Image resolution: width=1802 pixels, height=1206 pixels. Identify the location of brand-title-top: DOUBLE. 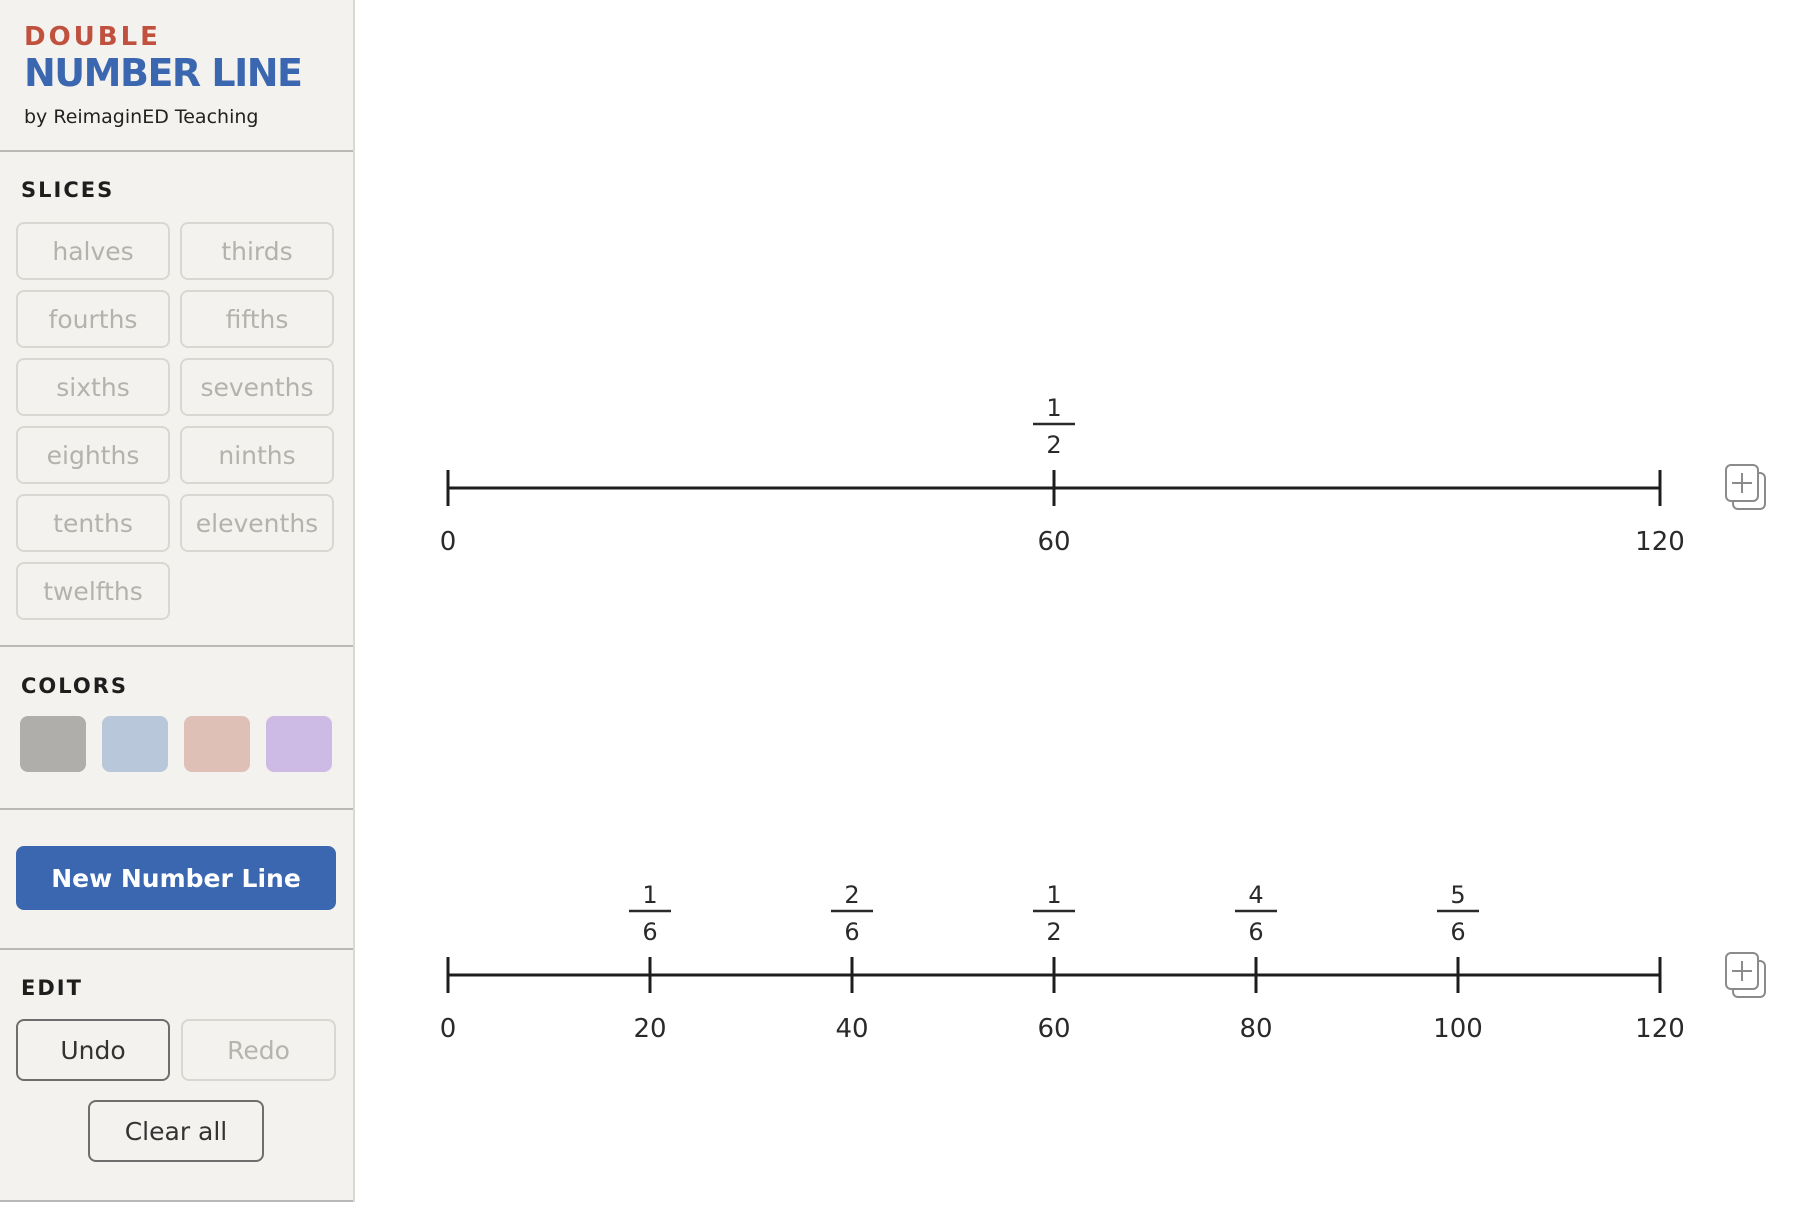
(92, 37).